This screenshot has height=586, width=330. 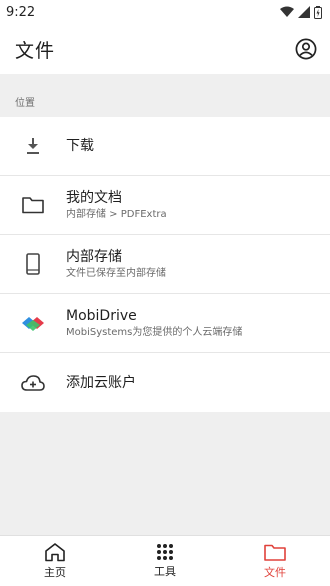 I want to click on cloud-add-icon, so click(x=33, y=383).